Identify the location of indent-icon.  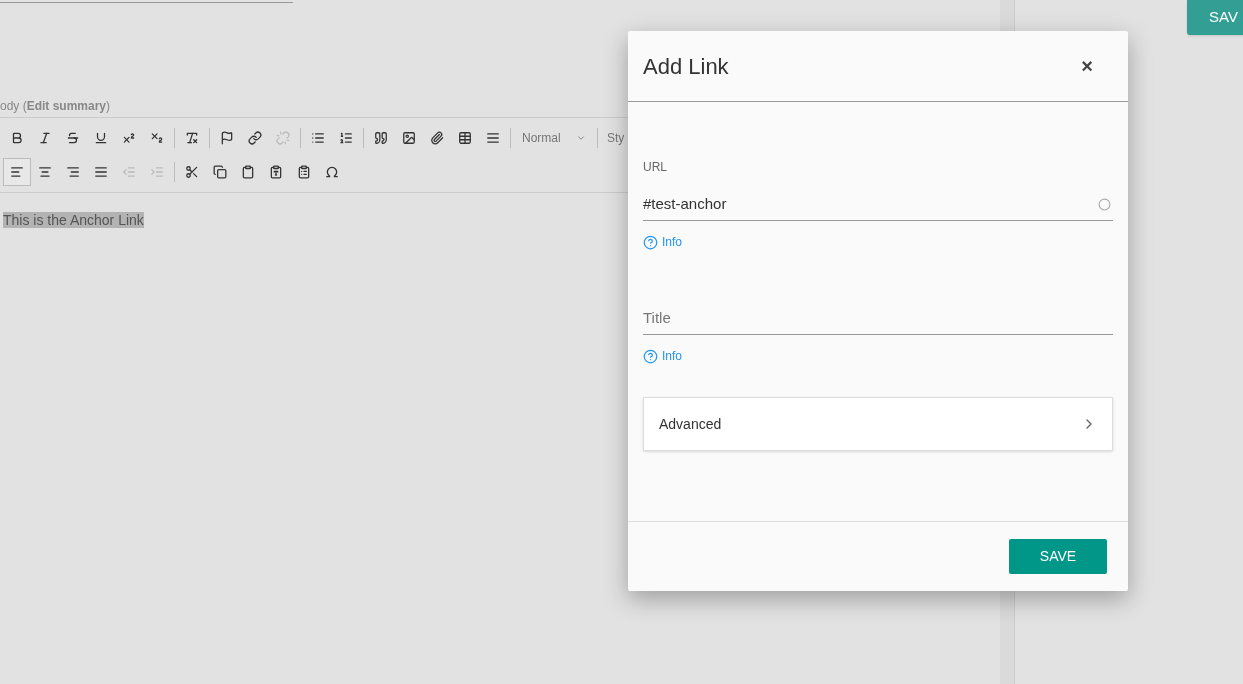
(157, 172).